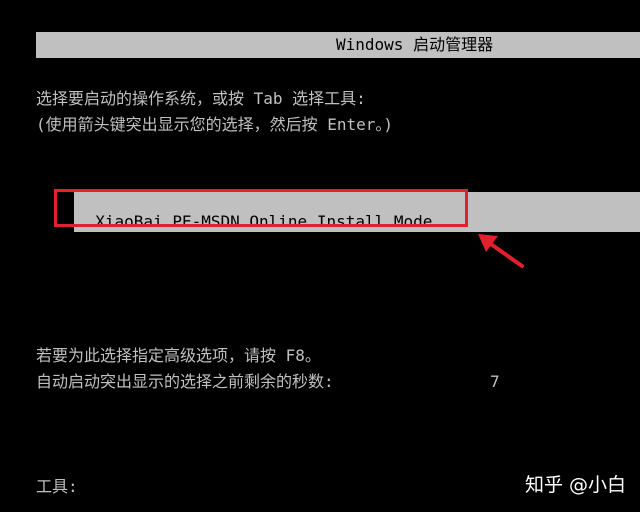  I want to click on os-item-xiaobai-pe: XiaoBai PE-MSDN Online Install Mode, so click(357, 212).